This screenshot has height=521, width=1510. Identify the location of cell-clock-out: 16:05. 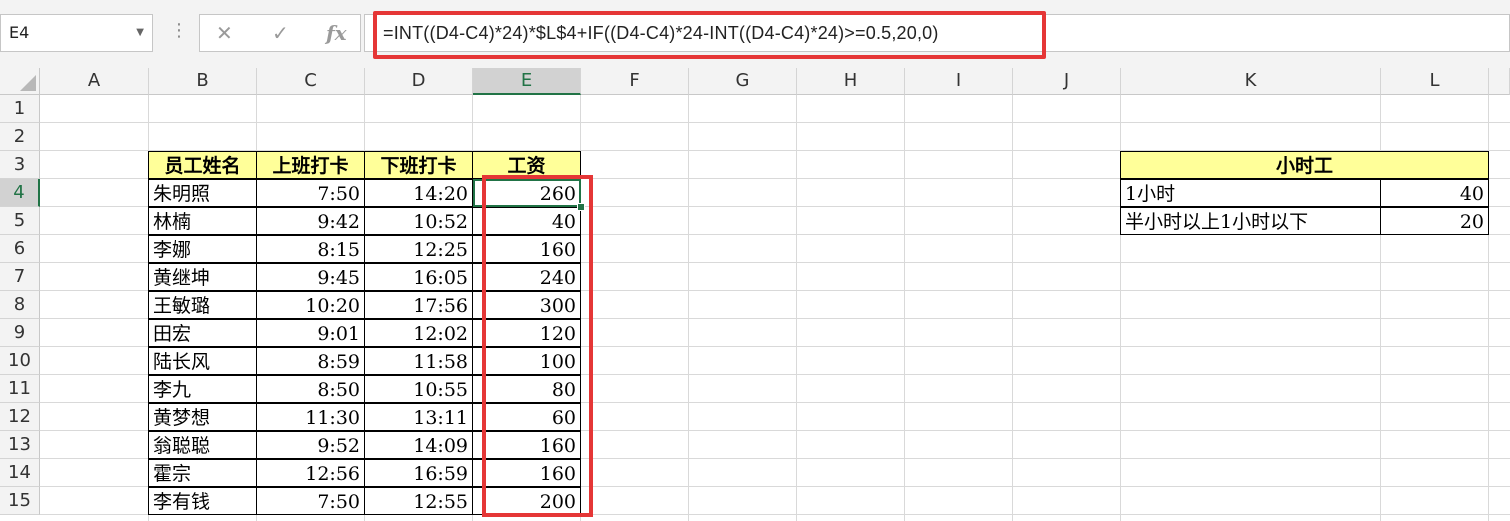
(418, 277).